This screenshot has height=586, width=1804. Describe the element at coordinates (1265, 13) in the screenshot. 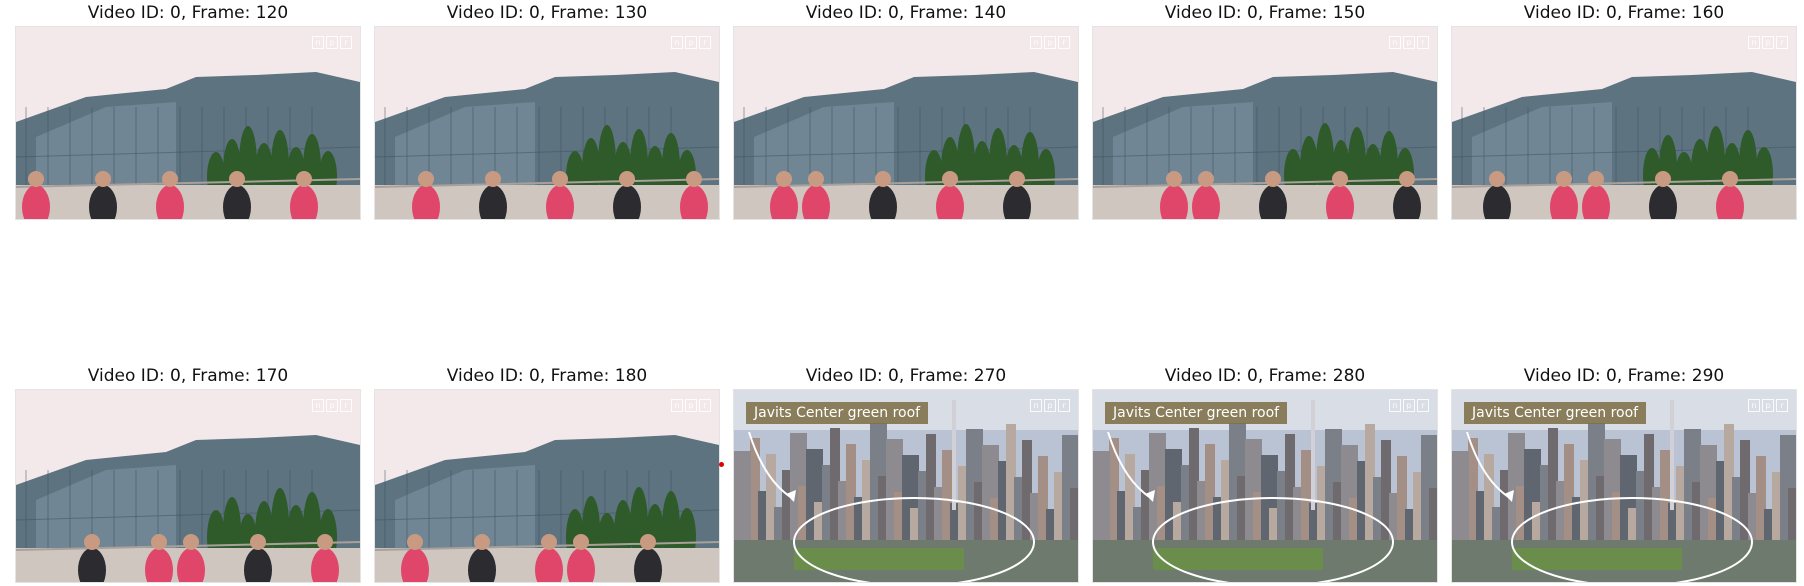

I see `frame-caption: Video ID: 0, Frame: 150` at that location.